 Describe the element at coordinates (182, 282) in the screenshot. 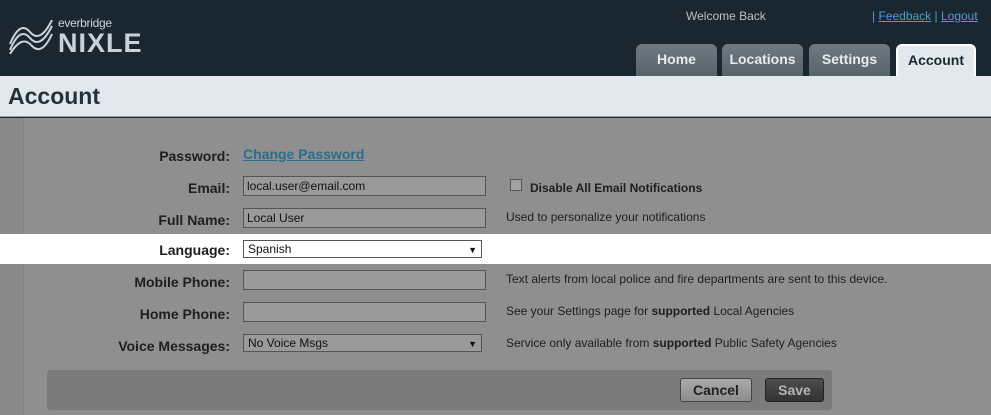

I see `mobile-phone-label: Mobile Phone:` at that location.